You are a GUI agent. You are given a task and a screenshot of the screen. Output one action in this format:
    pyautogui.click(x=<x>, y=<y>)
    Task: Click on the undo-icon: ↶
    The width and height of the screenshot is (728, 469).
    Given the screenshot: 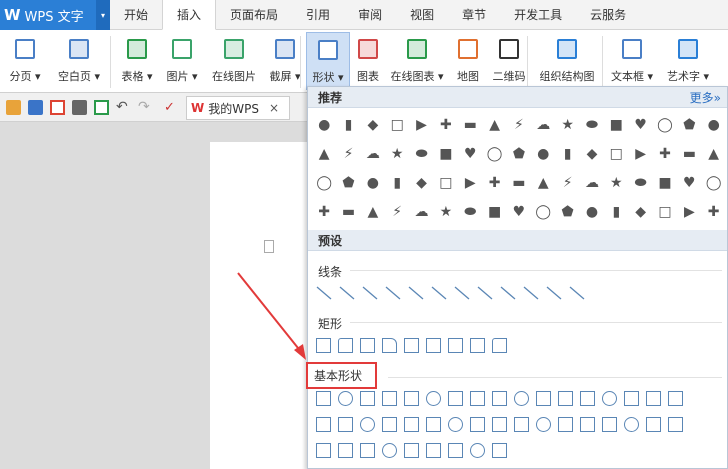 What is the action you would take?
    pyautogui.click(x=123, y=107)
    